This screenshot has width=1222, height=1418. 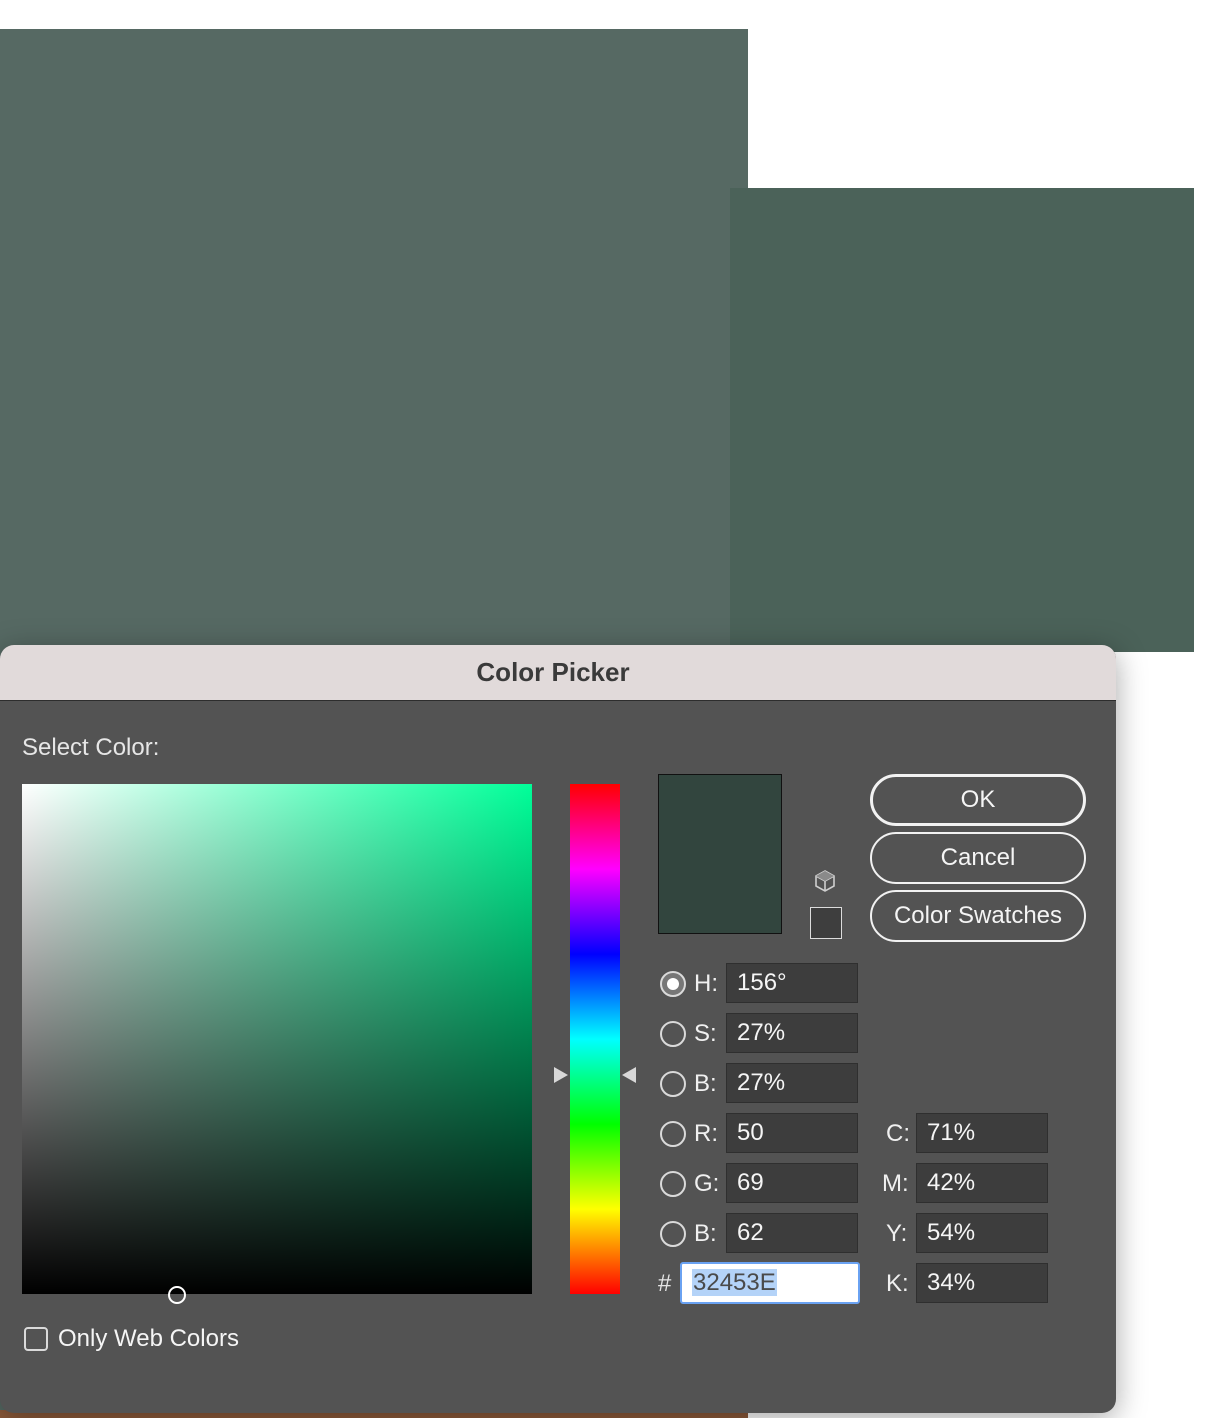 I want to click on hue-input: 156°, so click(x=792, y=983).